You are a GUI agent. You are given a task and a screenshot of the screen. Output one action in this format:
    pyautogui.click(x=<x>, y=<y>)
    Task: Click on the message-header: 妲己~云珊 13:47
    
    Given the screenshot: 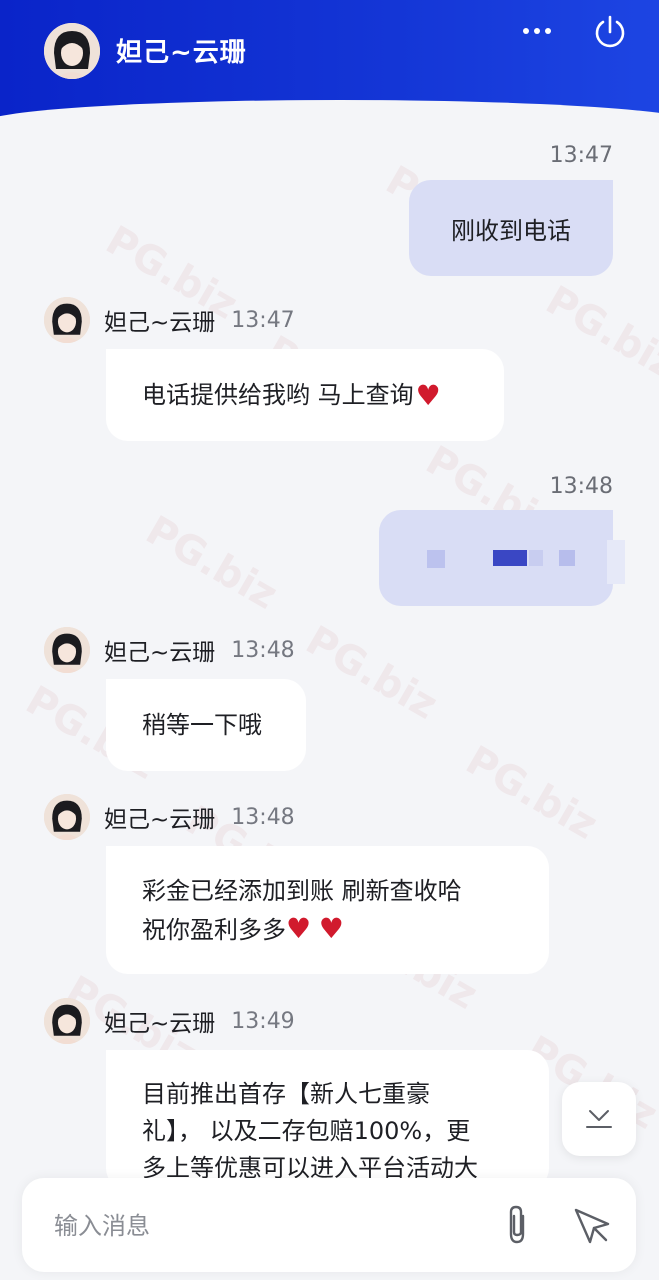 What is the action you would take?
    pyautogui.click(x=169, y=320)
    